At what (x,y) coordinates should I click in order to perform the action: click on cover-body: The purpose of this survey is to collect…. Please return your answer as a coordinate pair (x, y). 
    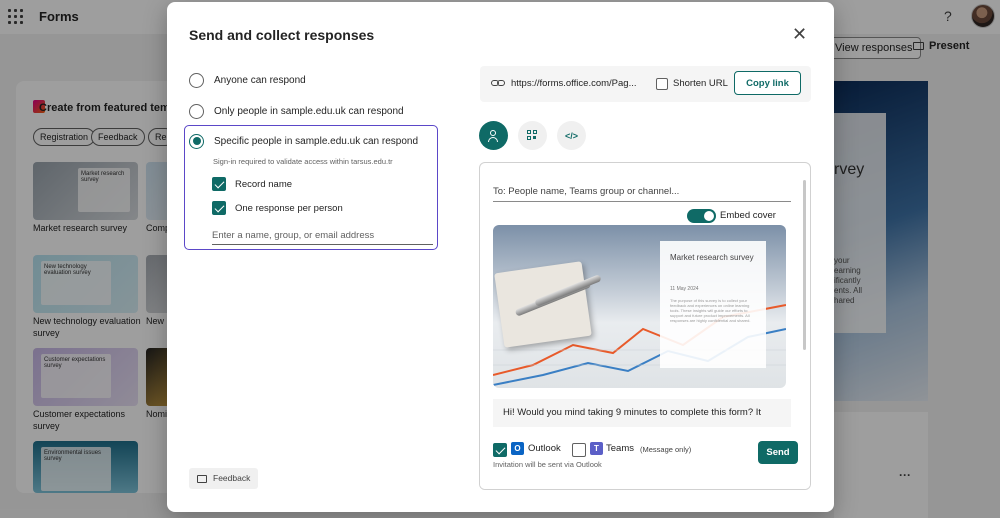
    Looking at the image, I should click on (710, 310).